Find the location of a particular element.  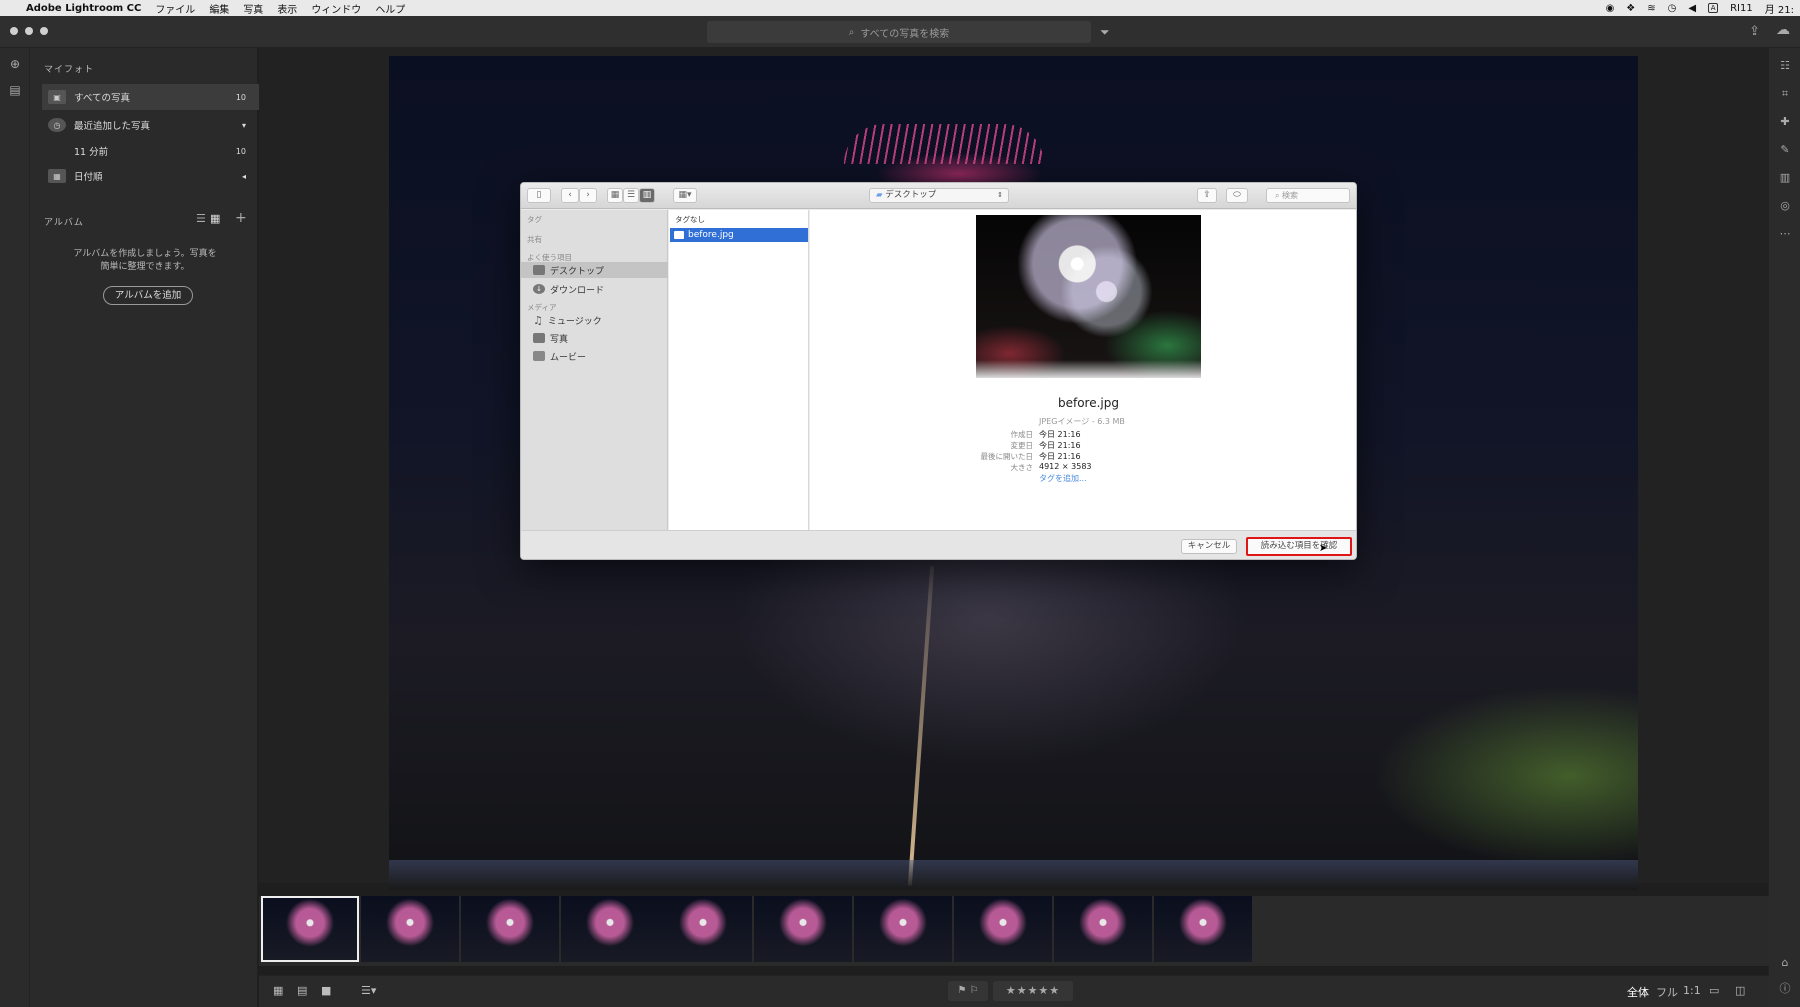

tag-icon: ⬭ is located at coordinates (1237, 195).